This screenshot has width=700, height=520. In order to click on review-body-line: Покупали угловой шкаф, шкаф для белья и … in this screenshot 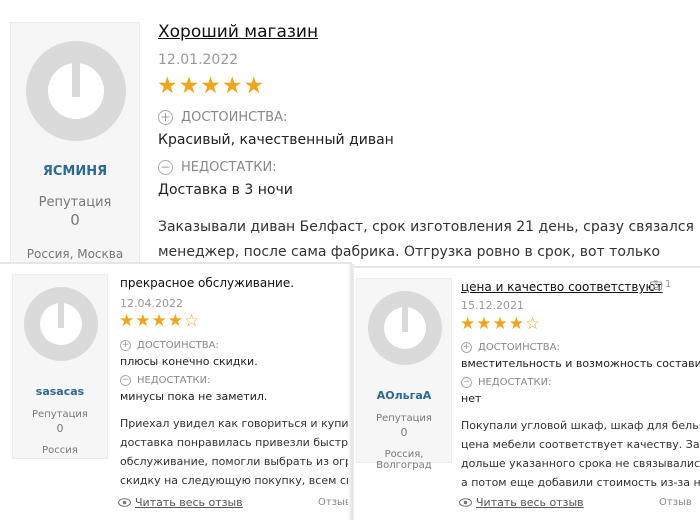, I will do `click(580, 425)`.